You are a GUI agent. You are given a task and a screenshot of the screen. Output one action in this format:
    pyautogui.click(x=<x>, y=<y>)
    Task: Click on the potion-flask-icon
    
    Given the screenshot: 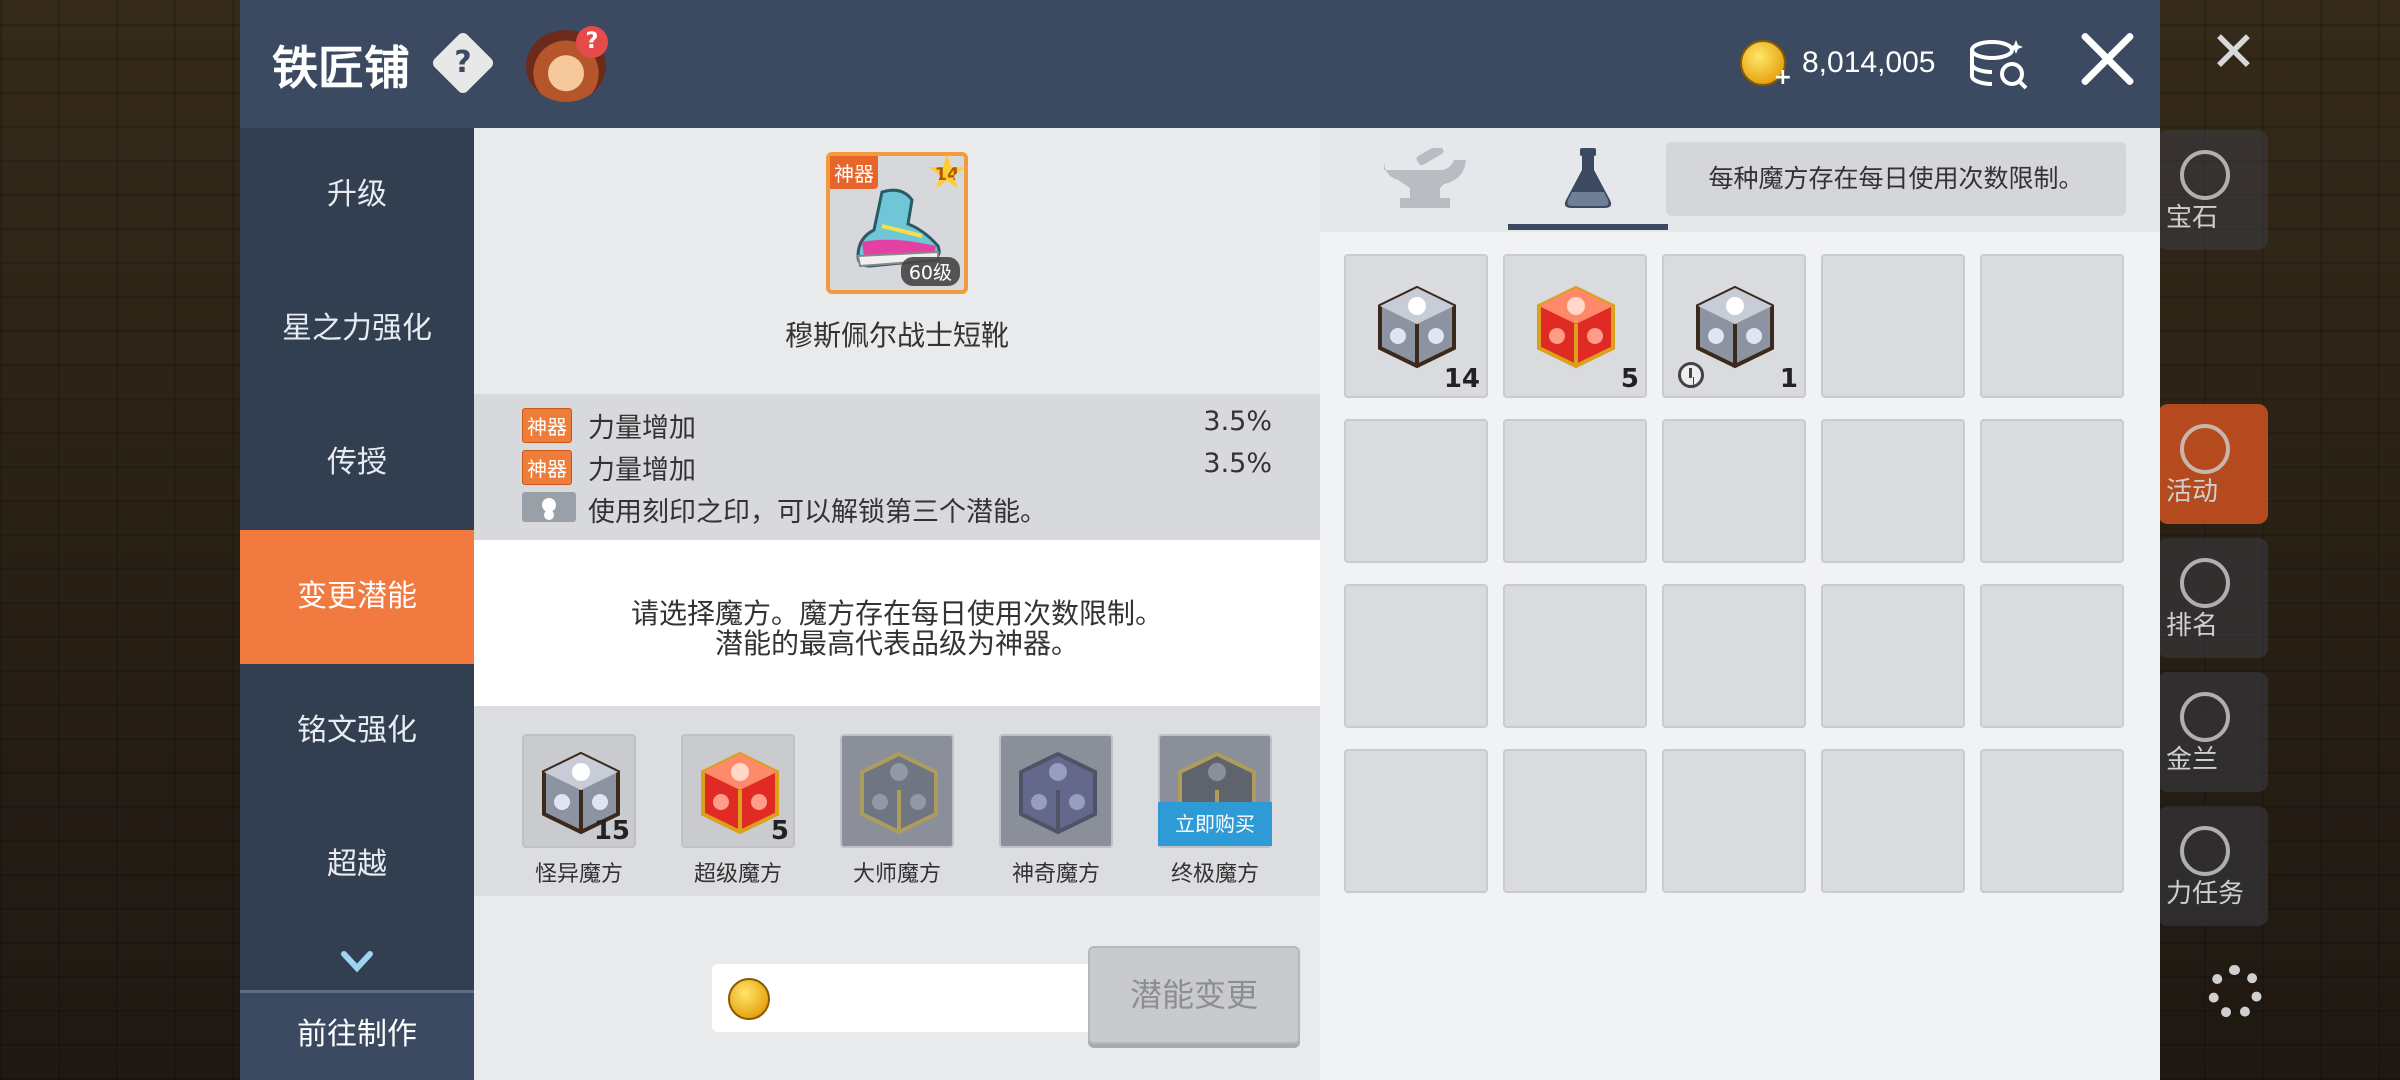 What is the action you would take?
    pyautogui.click(x=1588, y=178)
    